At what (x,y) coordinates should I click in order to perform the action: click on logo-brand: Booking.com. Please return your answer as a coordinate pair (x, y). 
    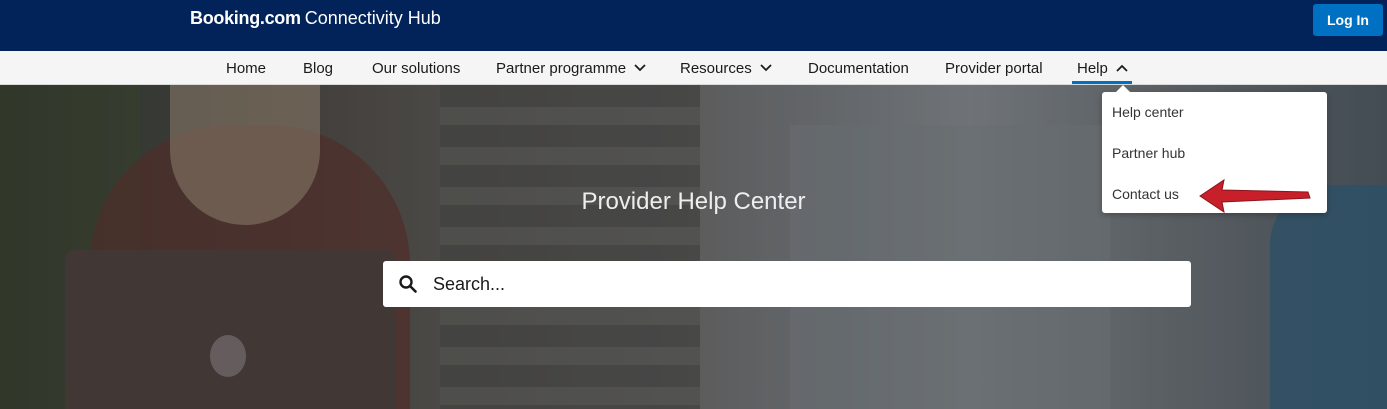
    Looking at the image, I should click on (245, 18).